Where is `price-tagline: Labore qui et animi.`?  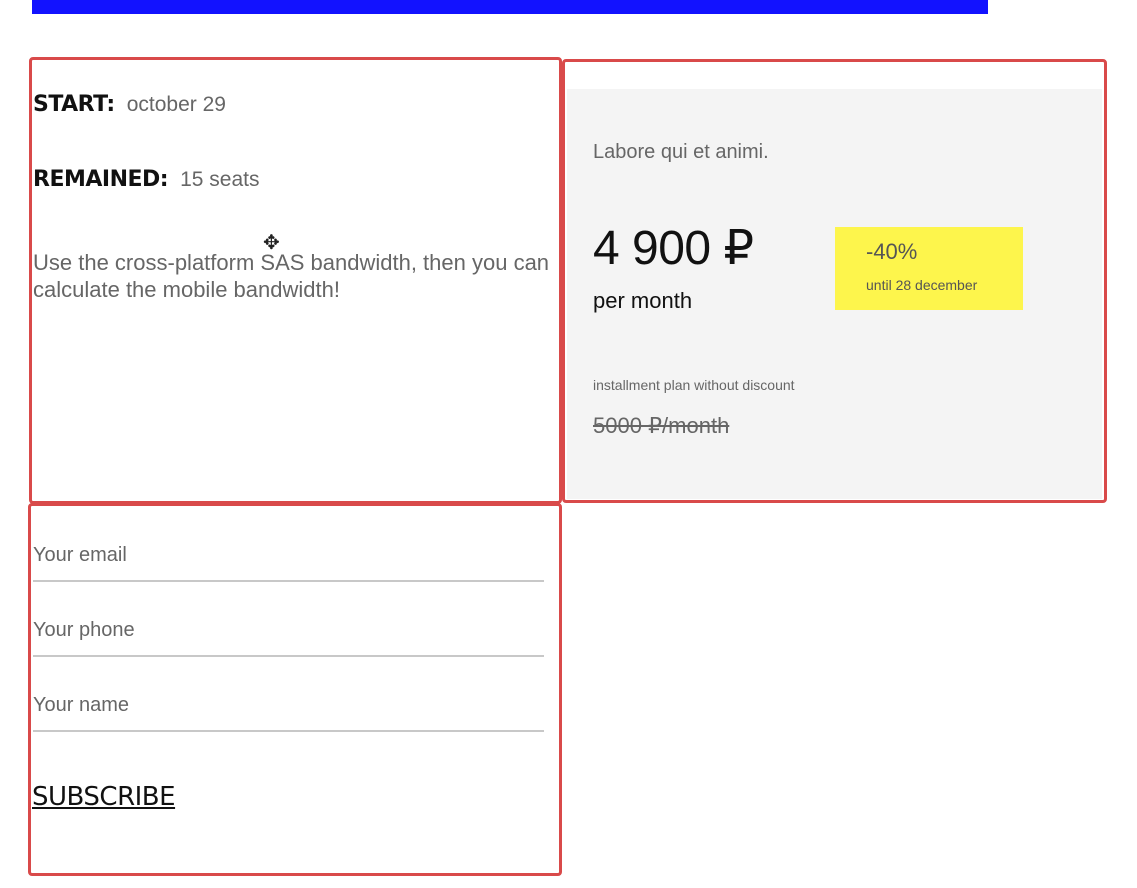
price-tagline: Labore qui et animi. is located at coordinates (681, 152).